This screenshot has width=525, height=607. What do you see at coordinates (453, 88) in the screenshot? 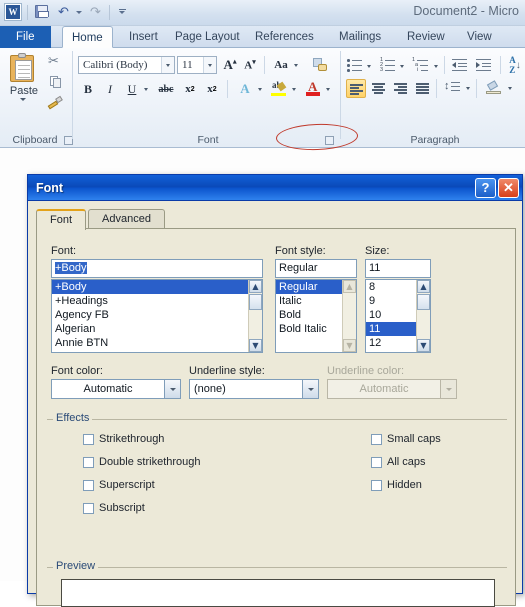
I see `line-spacing-icon: ↕` at bounding box center [453, 88].